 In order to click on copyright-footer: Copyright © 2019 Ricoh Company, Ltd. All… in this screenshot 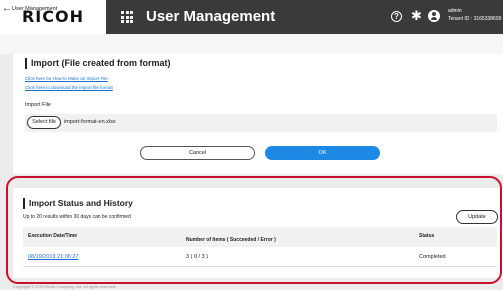, I will do `click(65, 286)`.